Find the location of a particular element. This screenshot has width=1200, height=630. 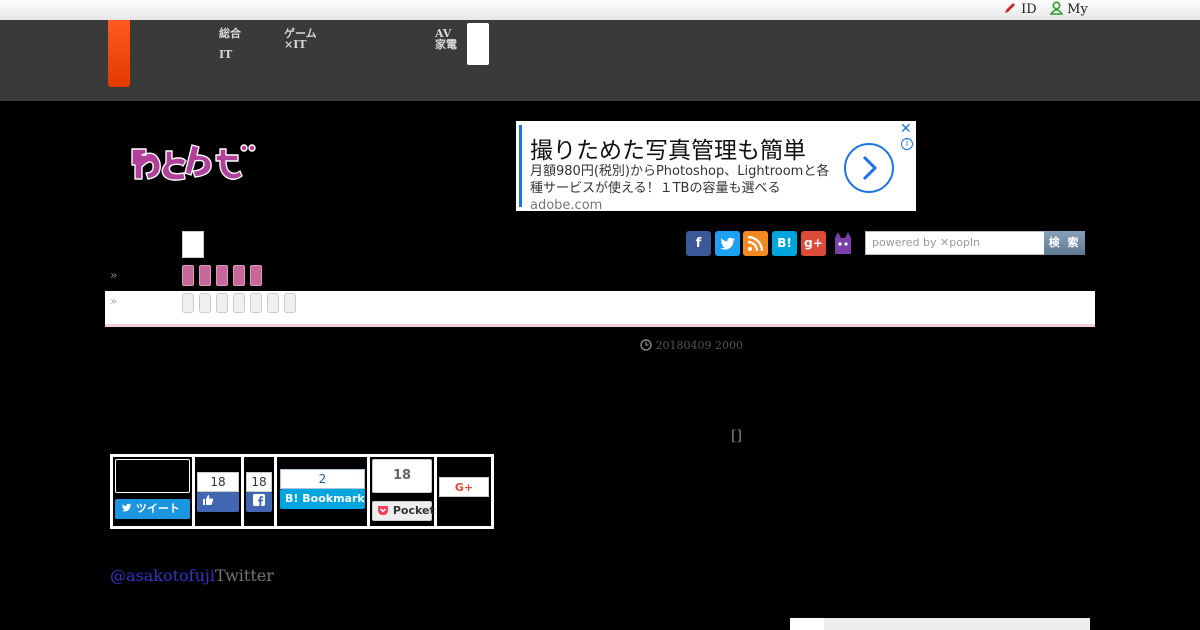

facebook-share-button is located at coordinates (259, 502).